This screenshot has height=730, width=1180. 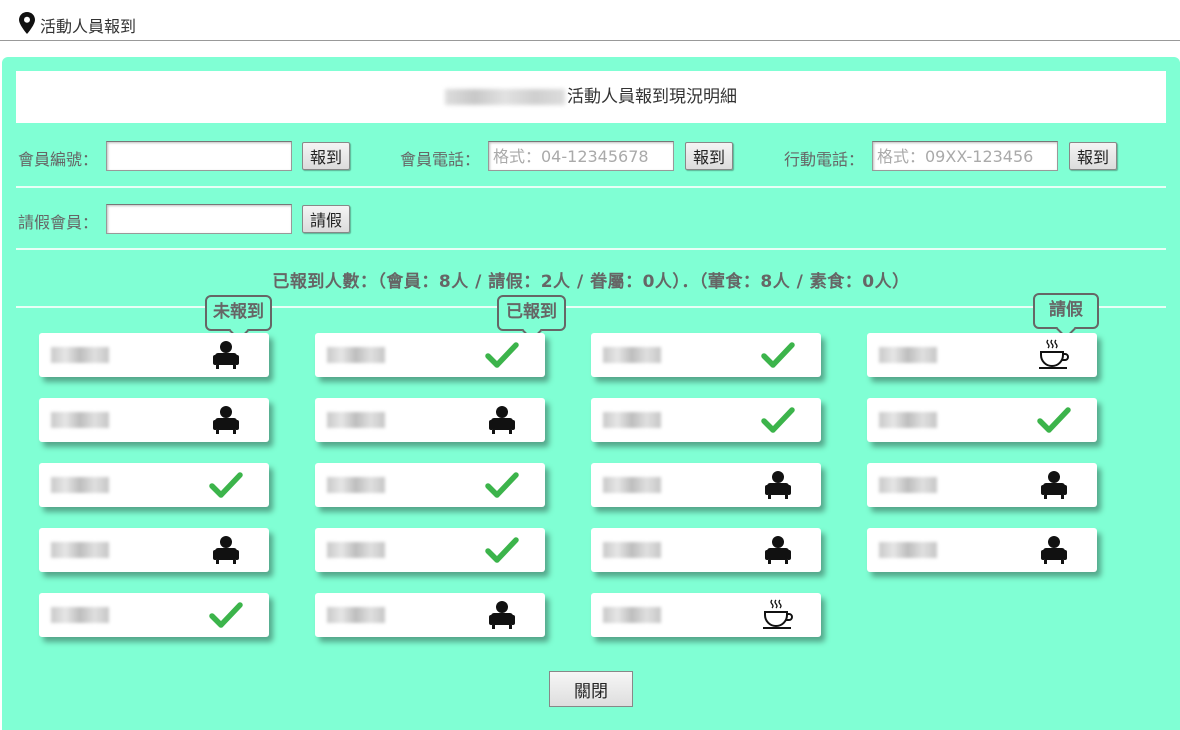 I want to click on phone-label: 會員電話：, so click(x=440, y=159).